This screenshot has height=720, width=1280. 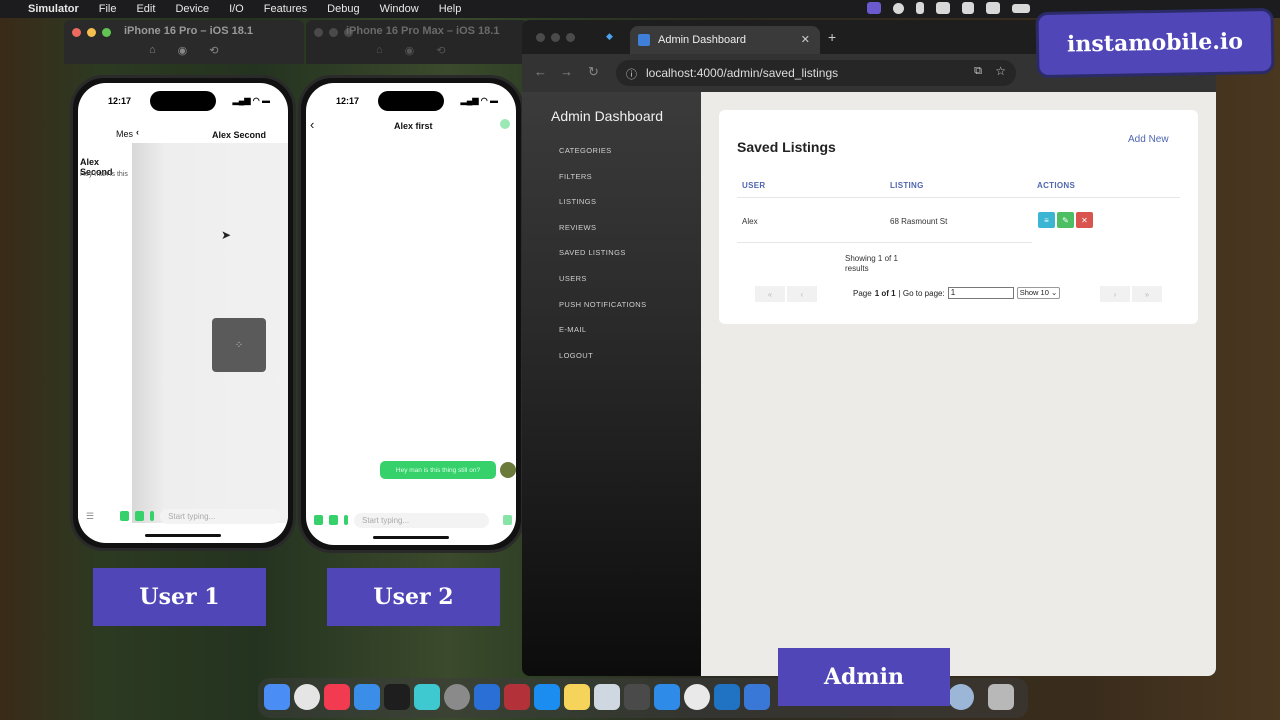 I want to click on music-icon, so click(x=337, y=697).